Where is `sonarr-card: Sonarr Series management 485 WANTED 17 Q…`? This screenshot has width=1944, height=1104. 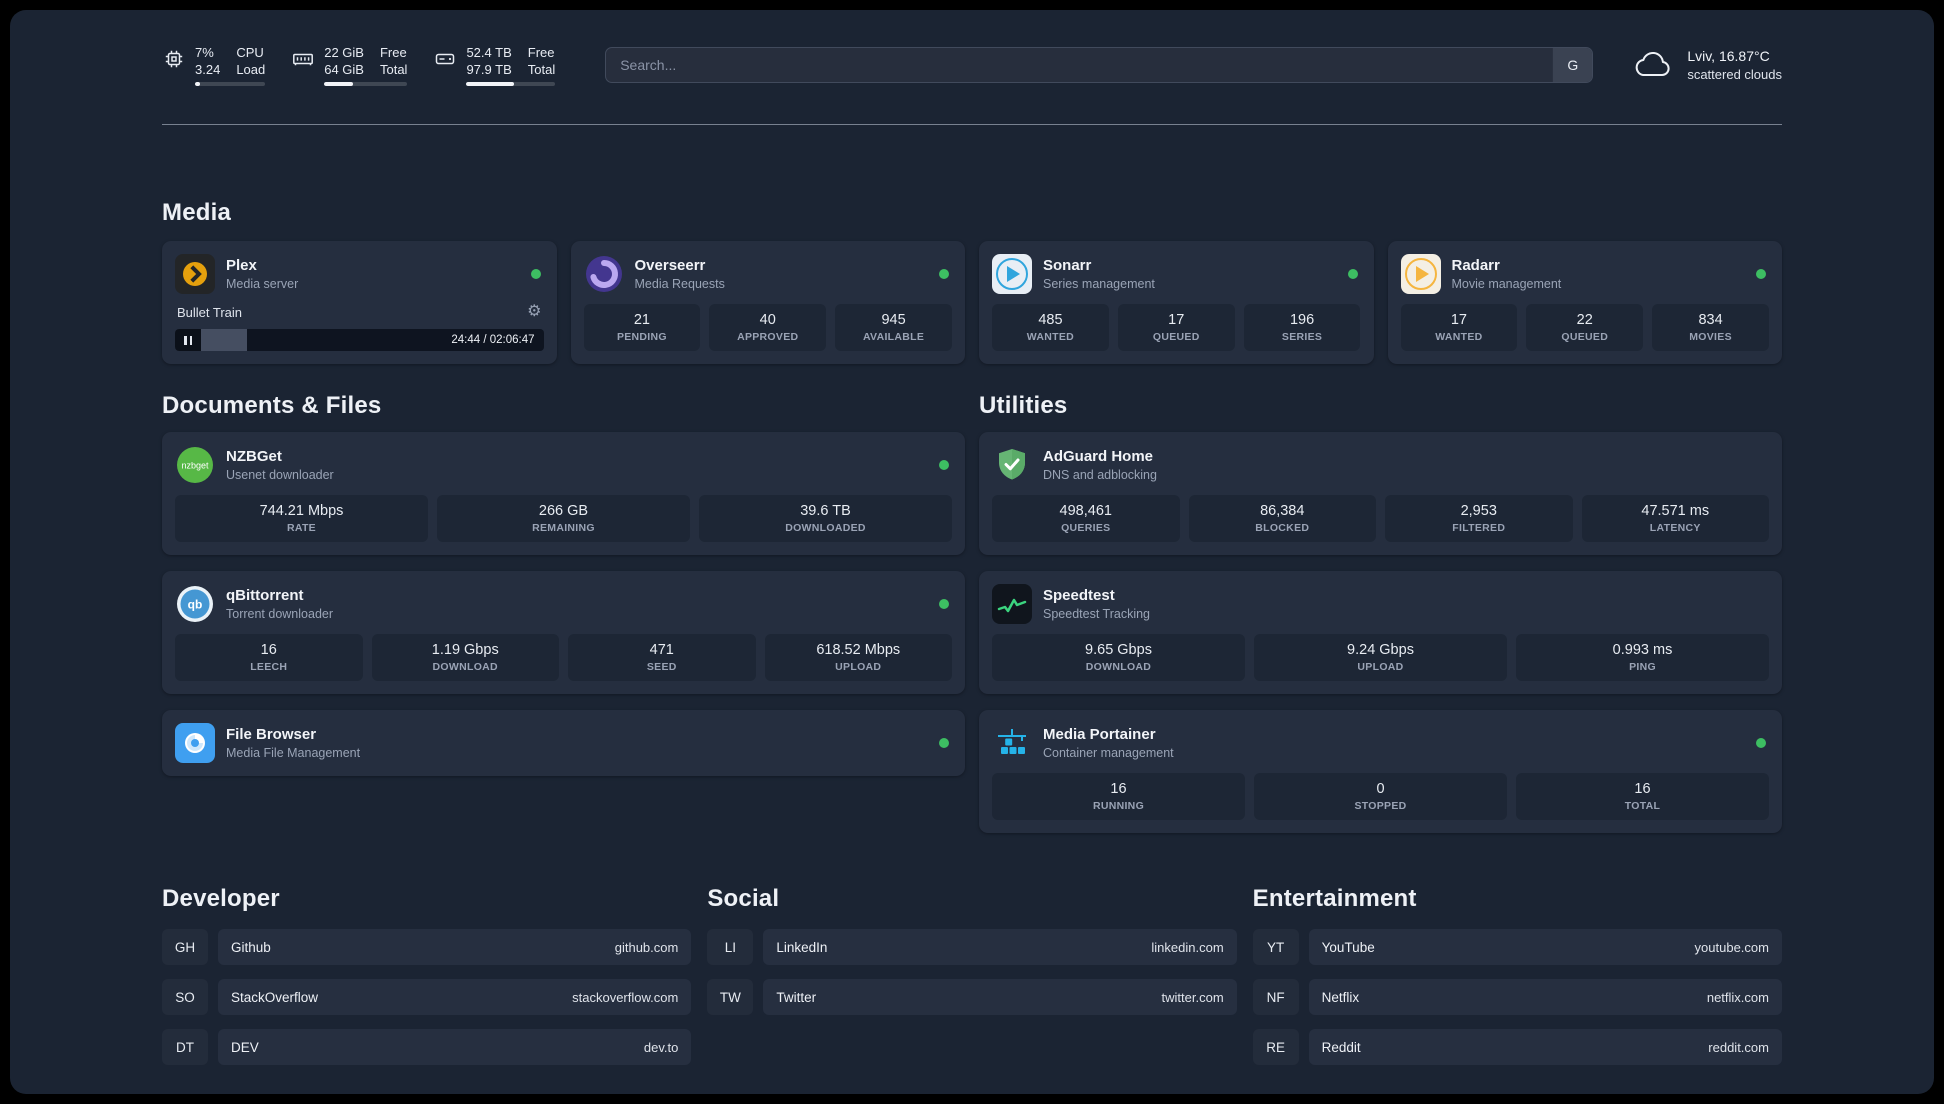
sonarr-card: Sonarr Series management 485 WANTED 17 Q… is located at coordinates (1176, 302).